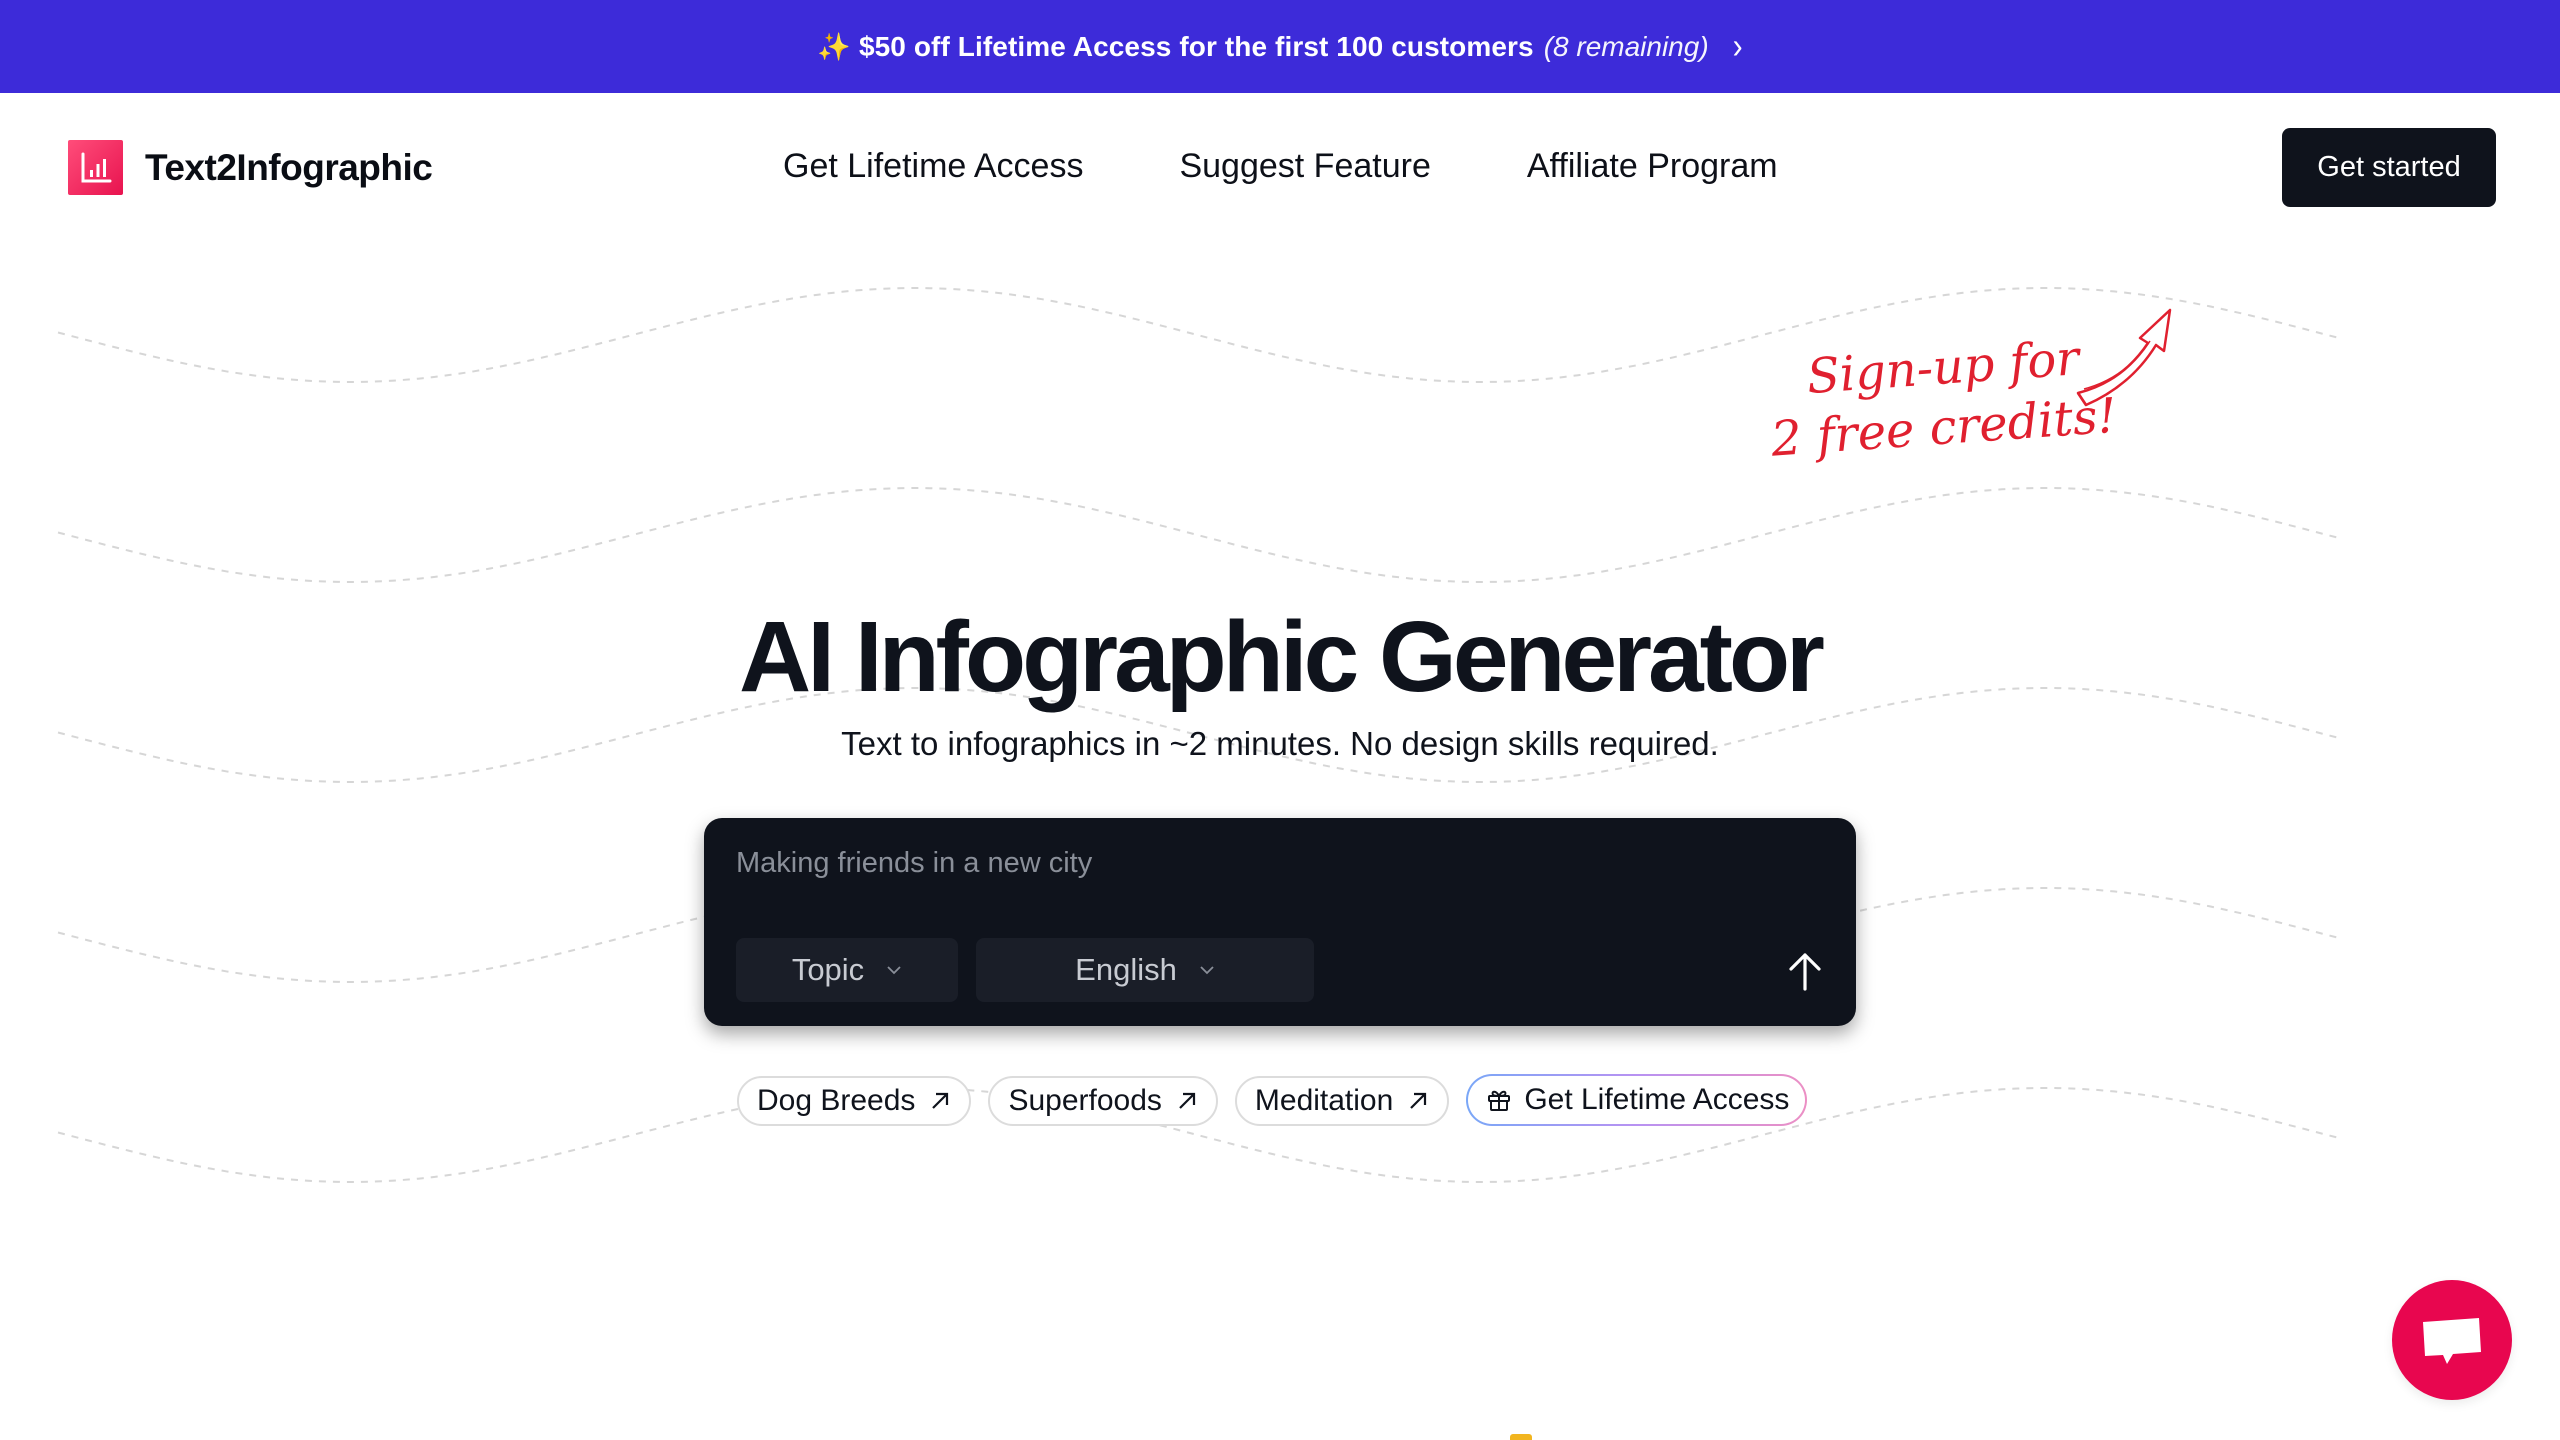 This screenshot has height=1440, width=2560. Describe the element at coordinates (1521, 1437) in the screenshot. I see `partial-element` at that location.